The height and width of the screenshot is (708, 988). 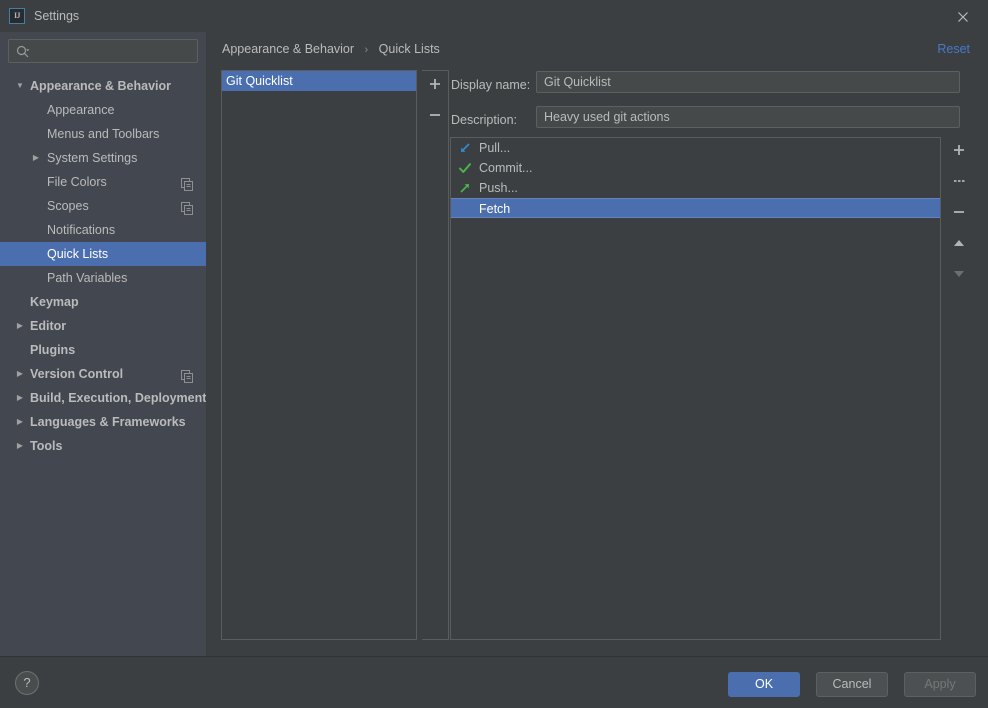 I want to click on quicklist-actions-toolbar, so click(x=959, y=388).